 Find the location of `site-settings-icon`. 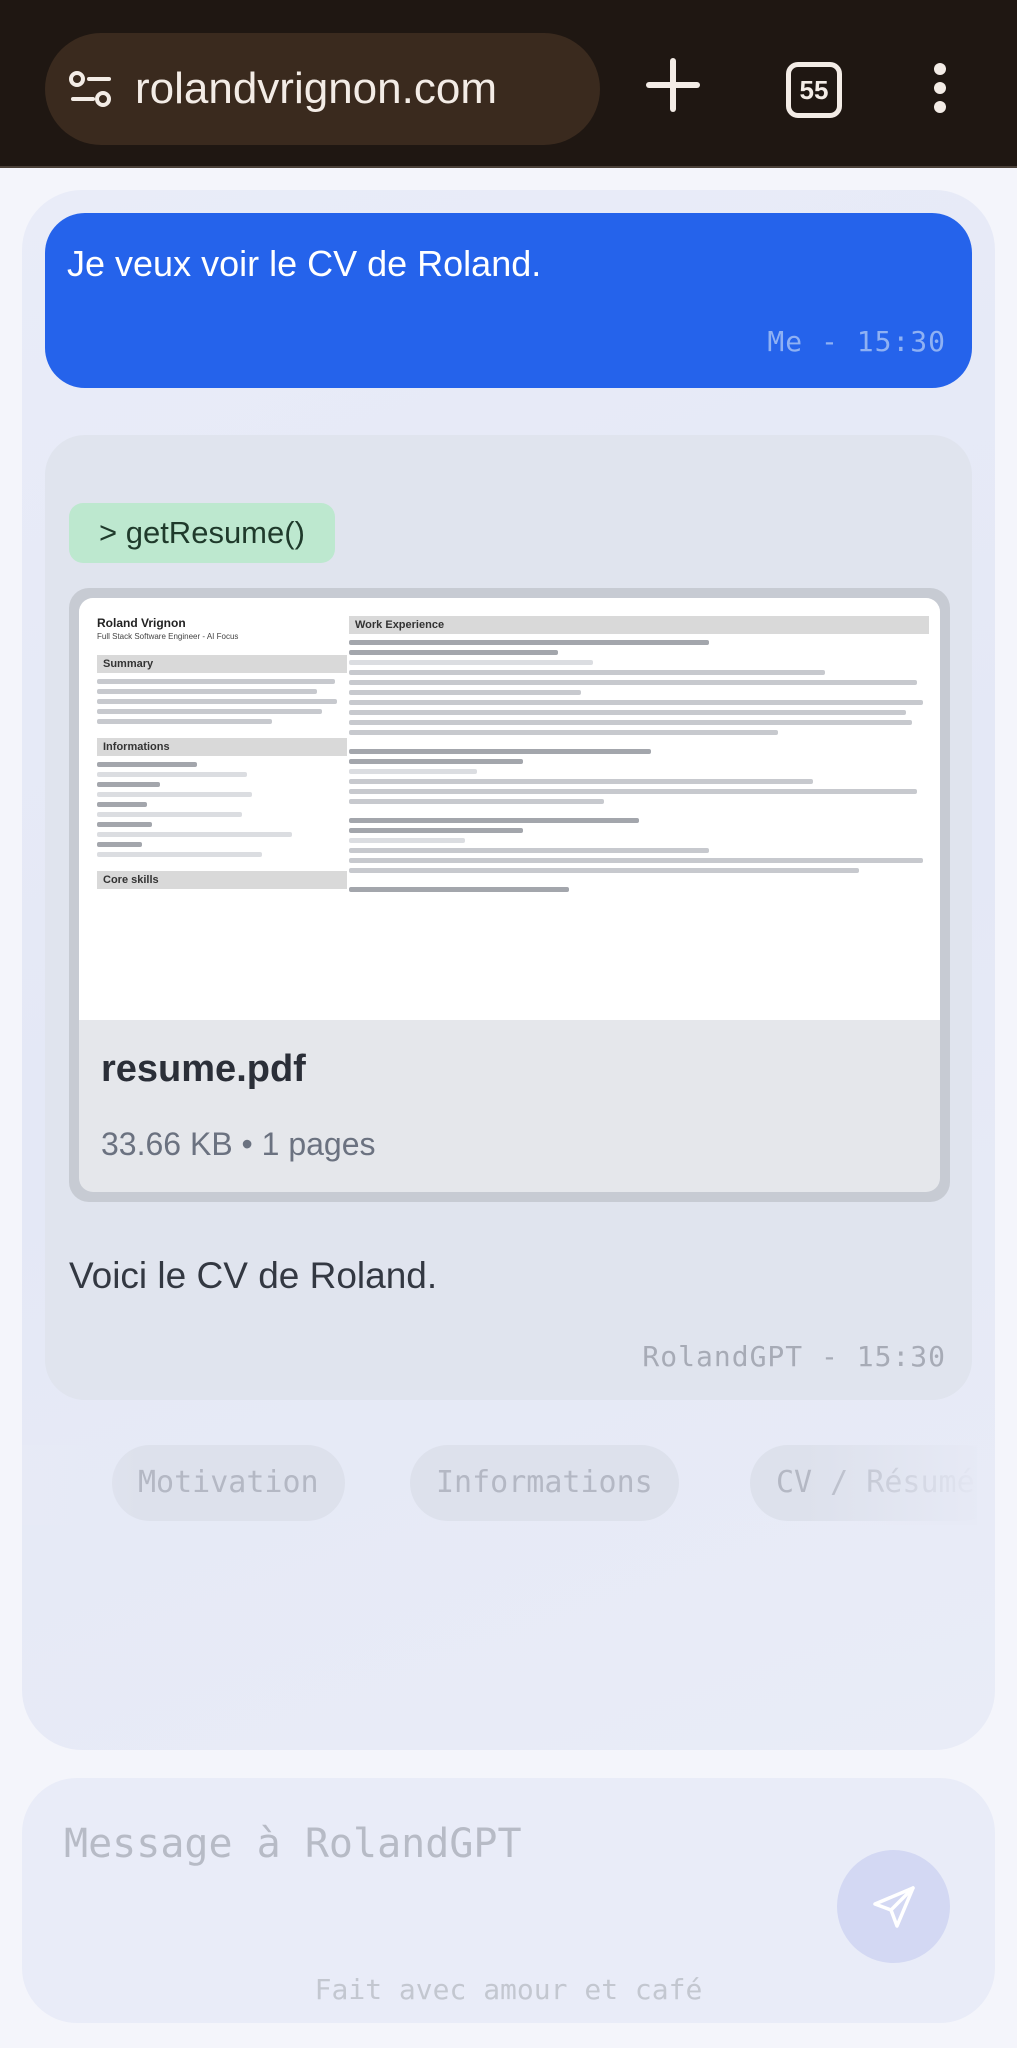

site-settings-icon is located at coordinates (91, 91).